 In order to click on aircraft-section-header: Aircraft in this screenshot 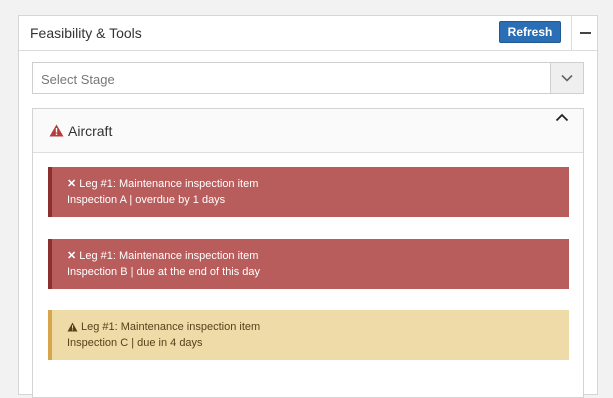, I will do `click(308, 131)`.